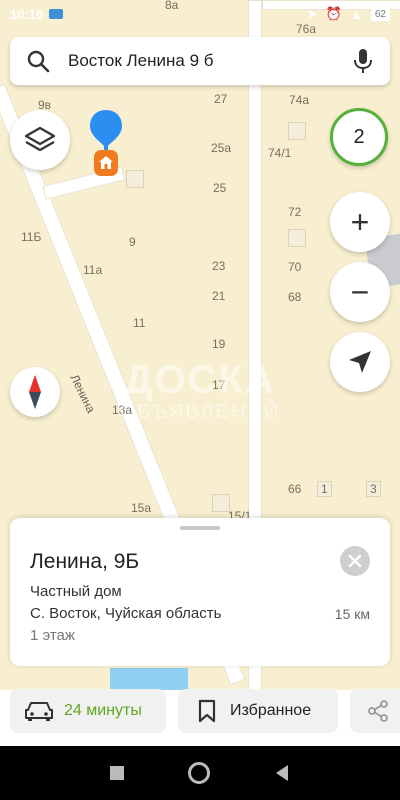  What do you see at coordinates (378, 711) in the screenshot?
I see `share-icon` at bounding box center [378, 711].